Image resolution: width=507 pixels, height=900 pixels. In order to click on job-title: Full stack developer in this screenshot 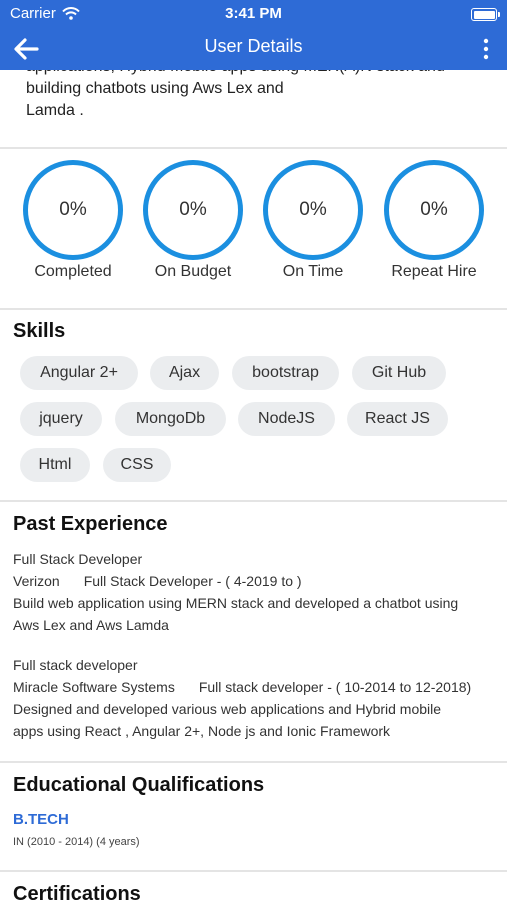, I will do `click(75, 665)`.